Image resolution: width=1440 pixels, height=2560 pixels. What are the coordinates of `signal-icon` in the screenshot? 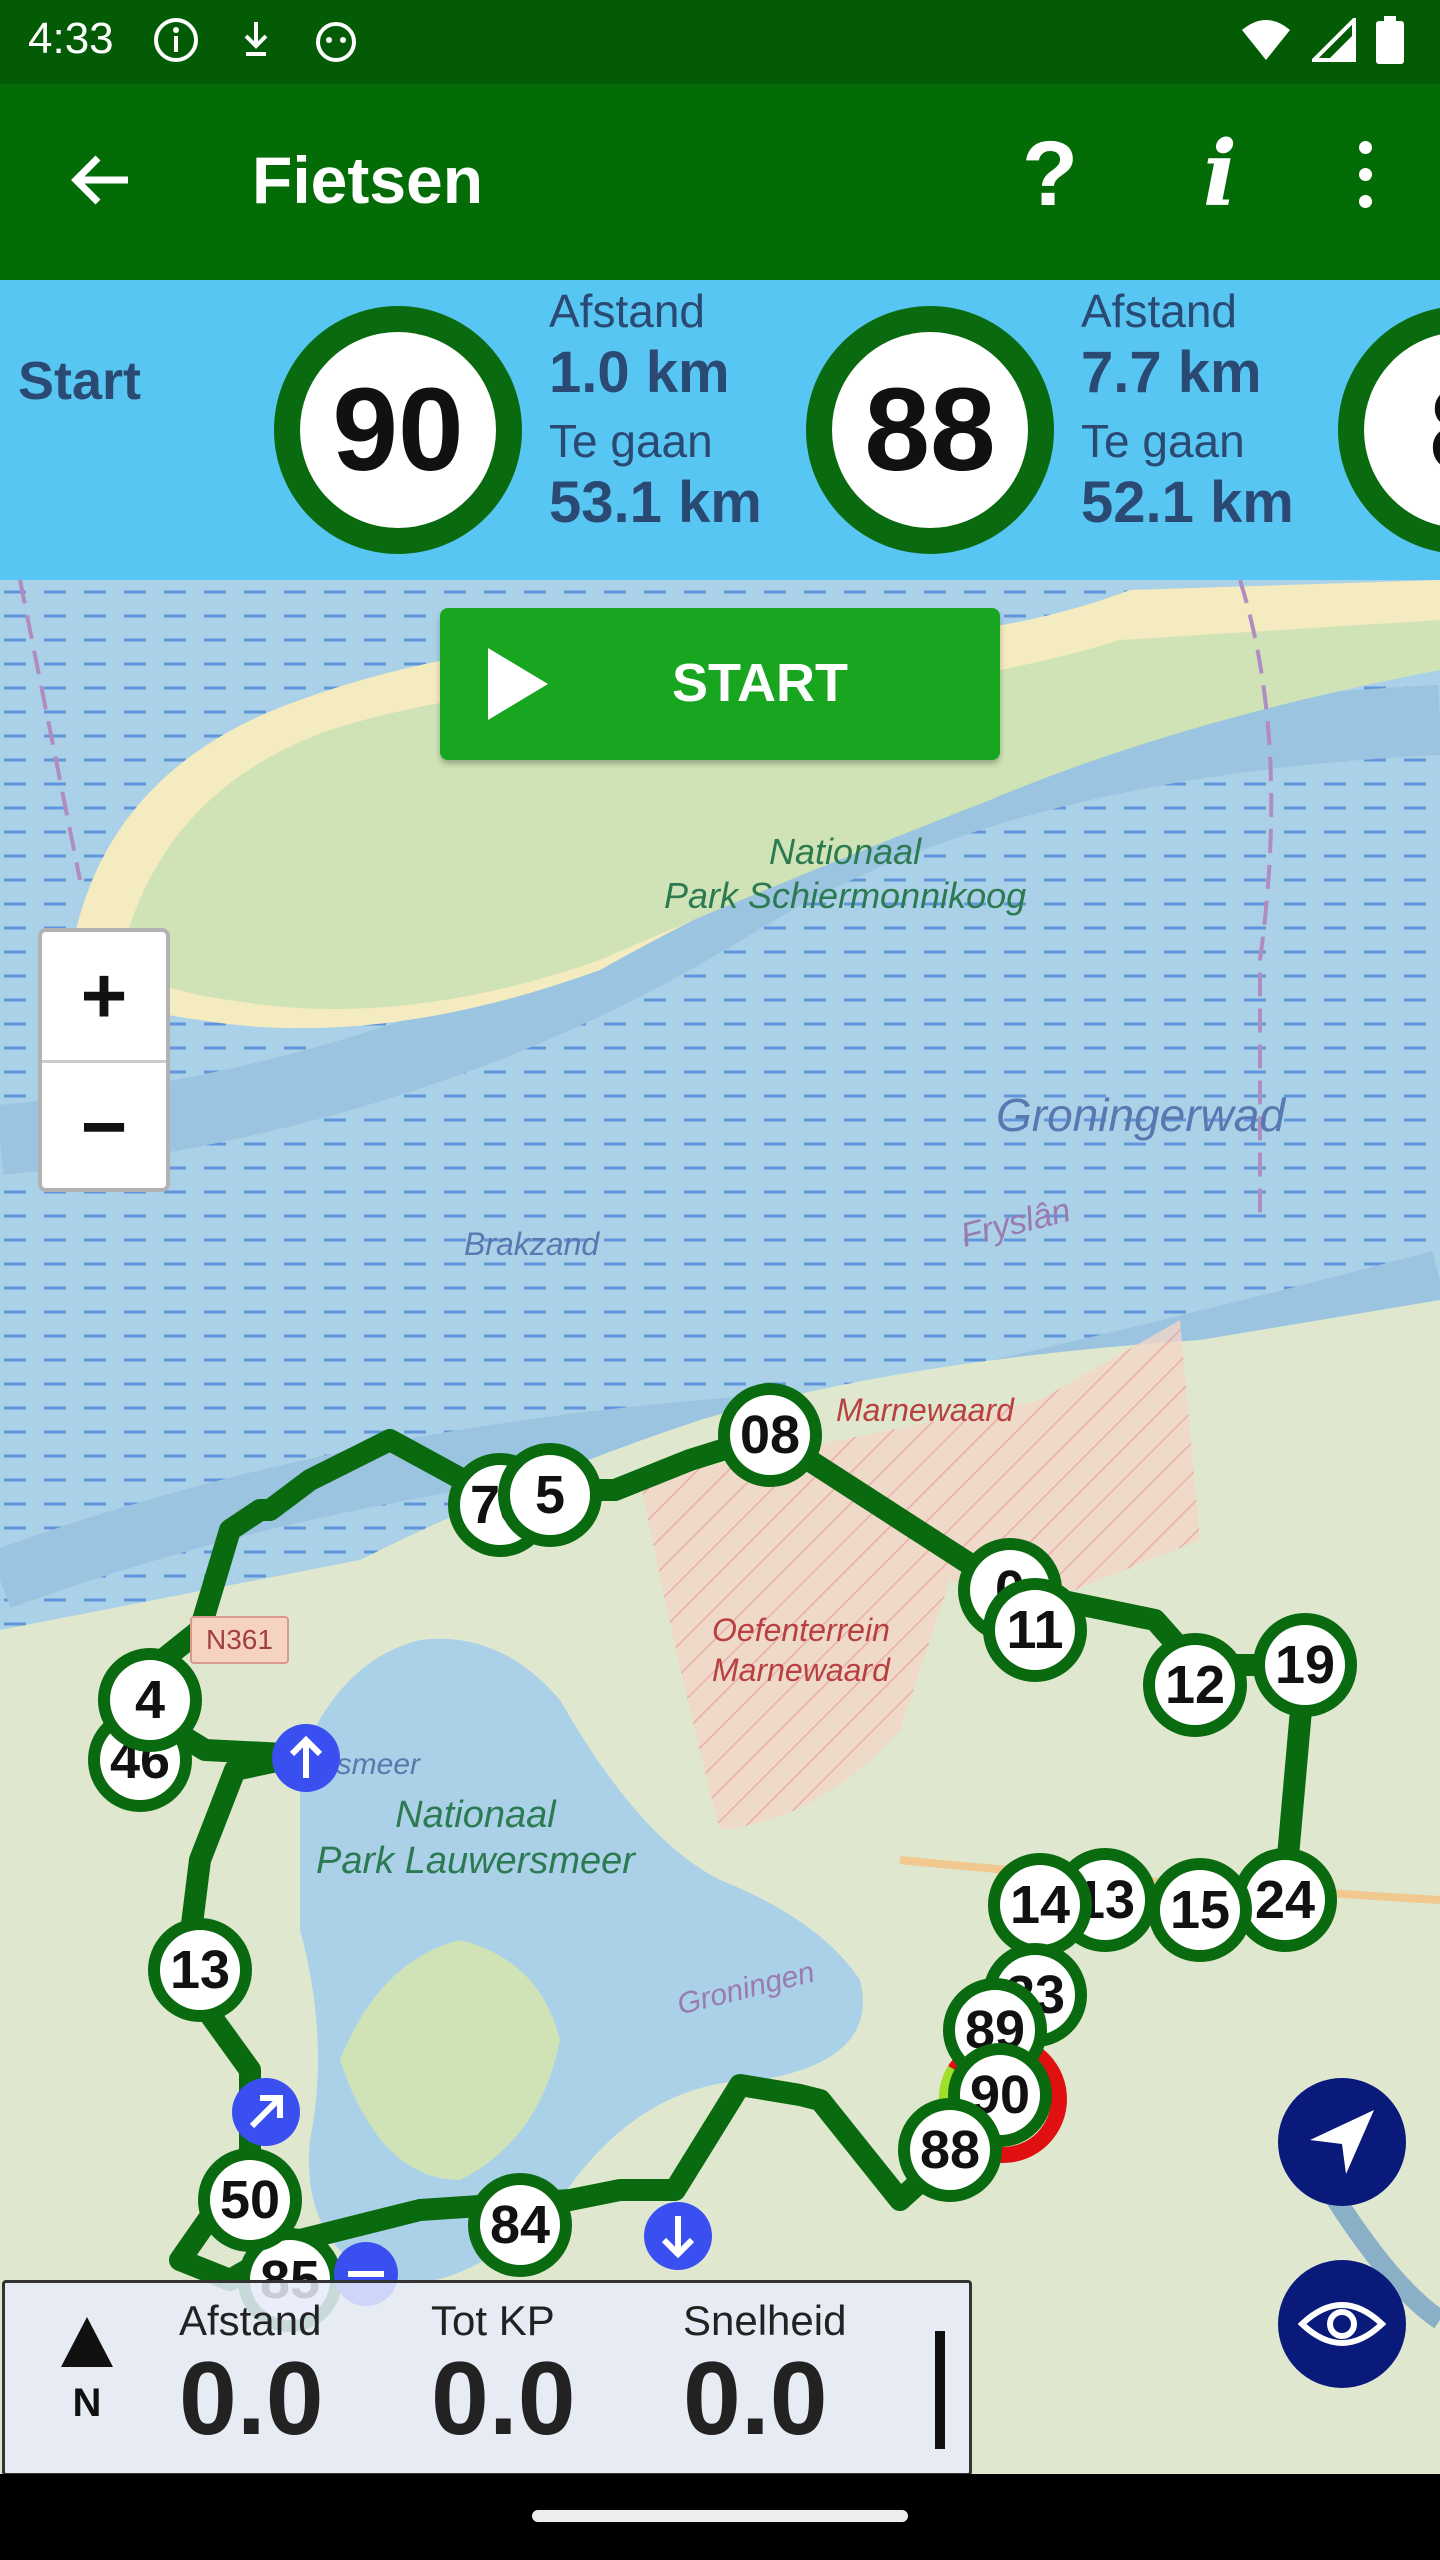 It's located at (1332, 41).